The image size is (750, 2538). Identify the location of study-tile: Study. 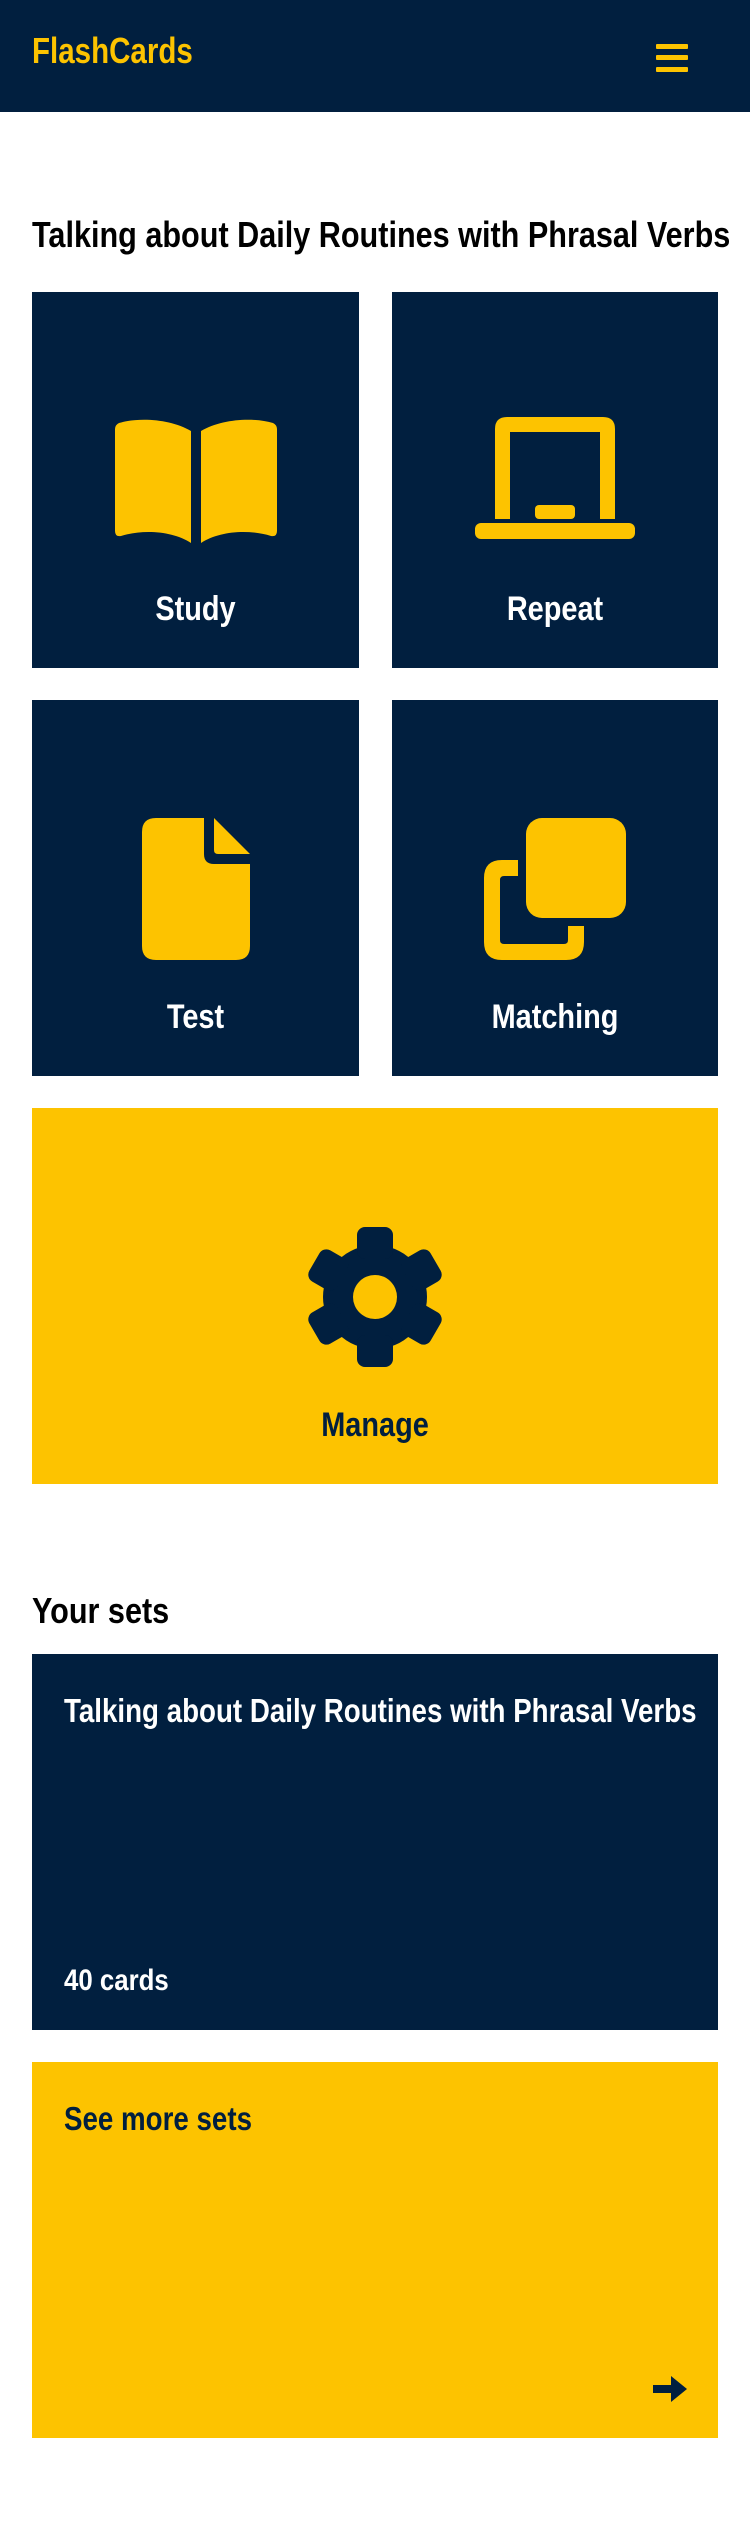
(195, 480).